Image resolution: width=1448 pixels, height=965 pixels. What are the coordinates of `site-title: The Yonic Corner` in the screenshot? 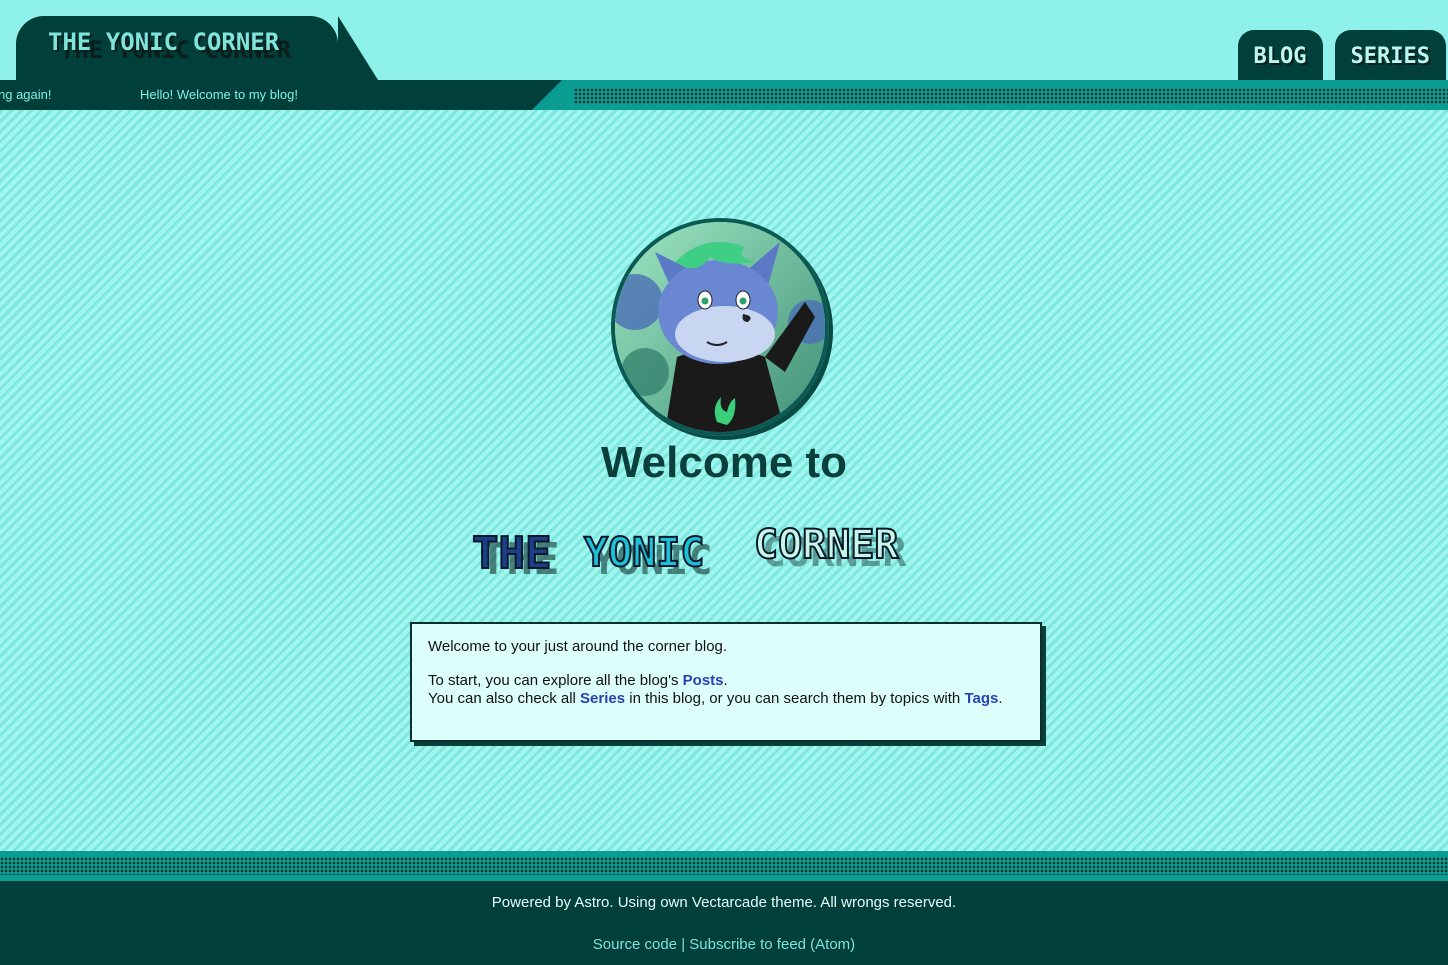 It's located at (164, 42).